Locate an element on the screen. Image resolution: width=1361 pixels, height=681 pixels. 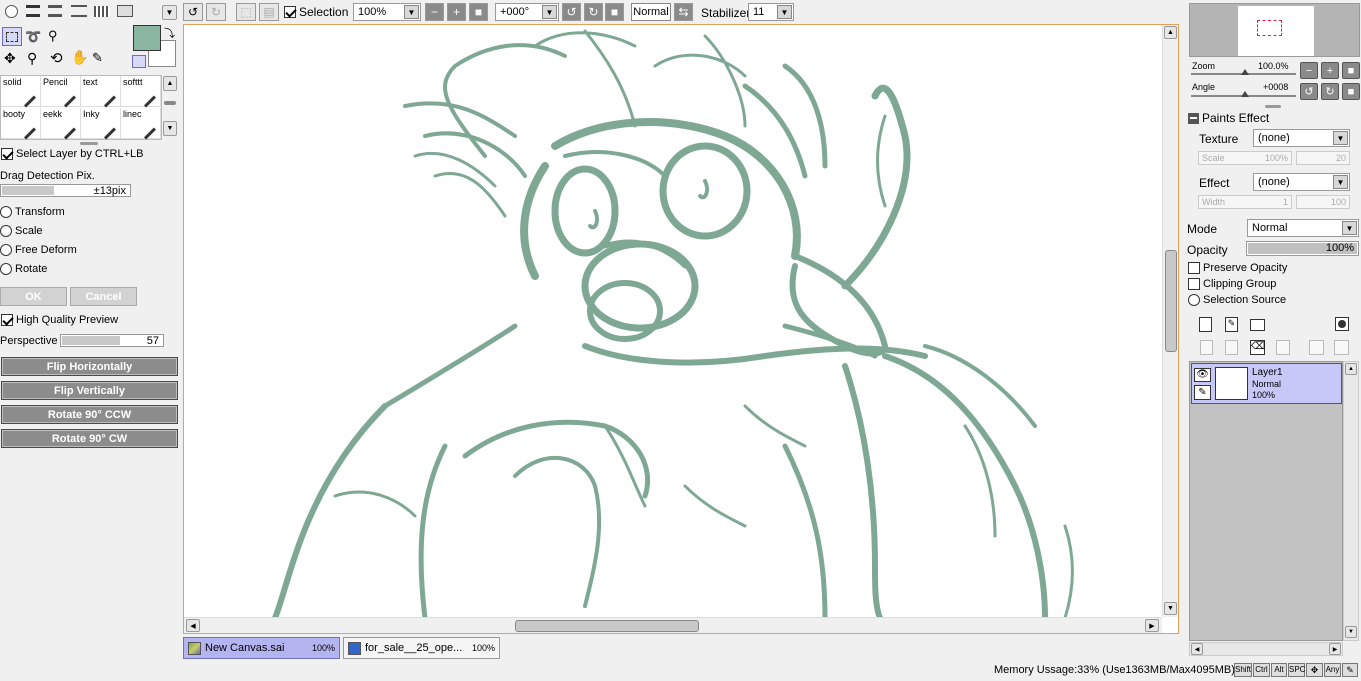
deselect-icon: ⬚ is located at coordinates (246, 12).